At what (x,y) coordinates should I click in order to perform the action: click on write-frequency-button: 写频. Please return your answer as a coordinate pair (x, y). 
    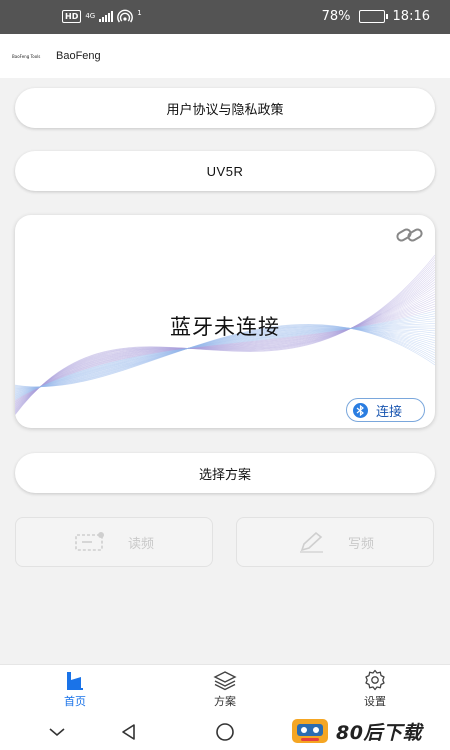
    Looking at the image, I should click on (335, 542).